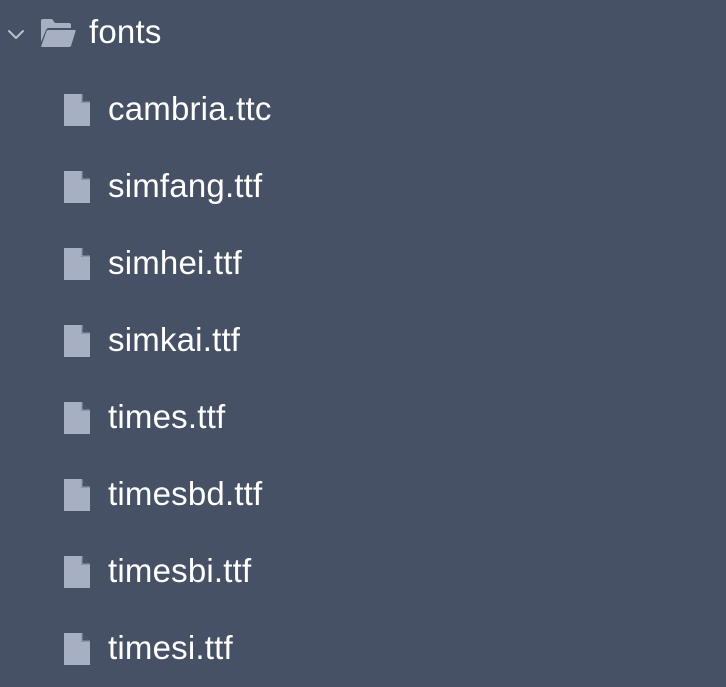 This screenshot has width=726, height=687. I want to click on file-name: timesi.ttf, so click(170, 648).